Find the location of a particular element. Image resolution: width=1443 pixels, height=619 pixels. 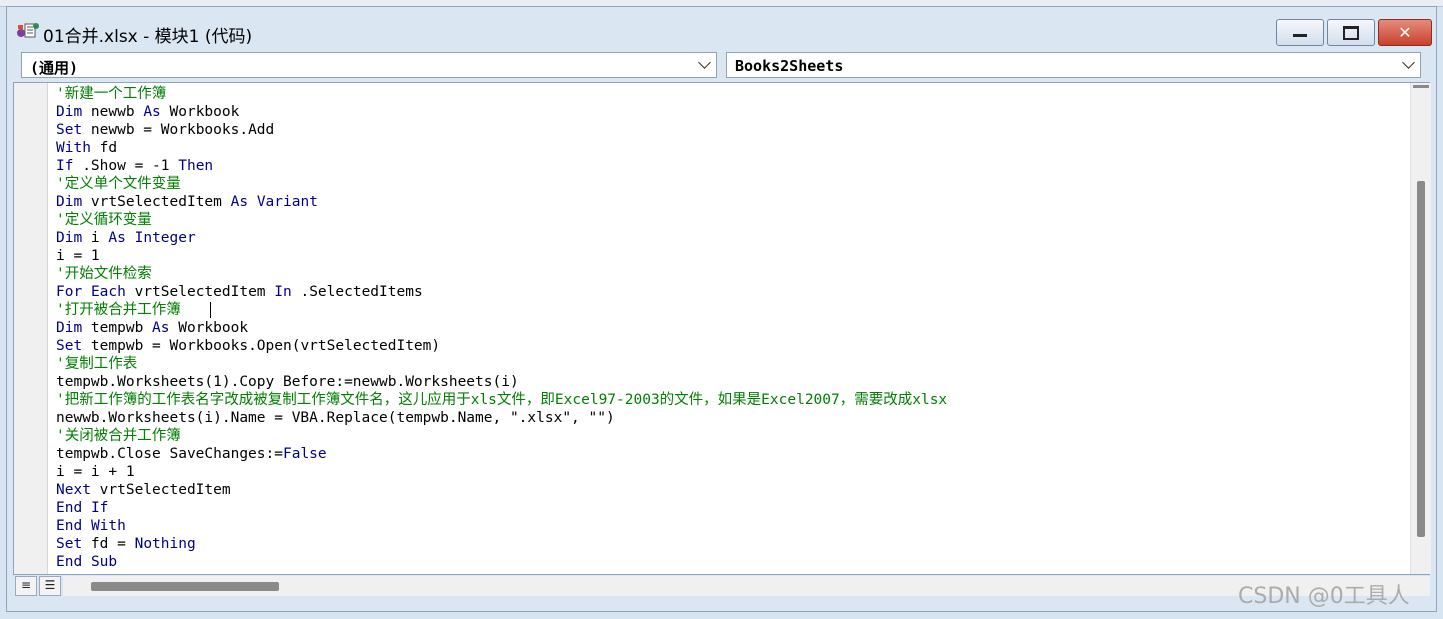

code-comment: '复制工作表 is located at coordinates (97, 364).